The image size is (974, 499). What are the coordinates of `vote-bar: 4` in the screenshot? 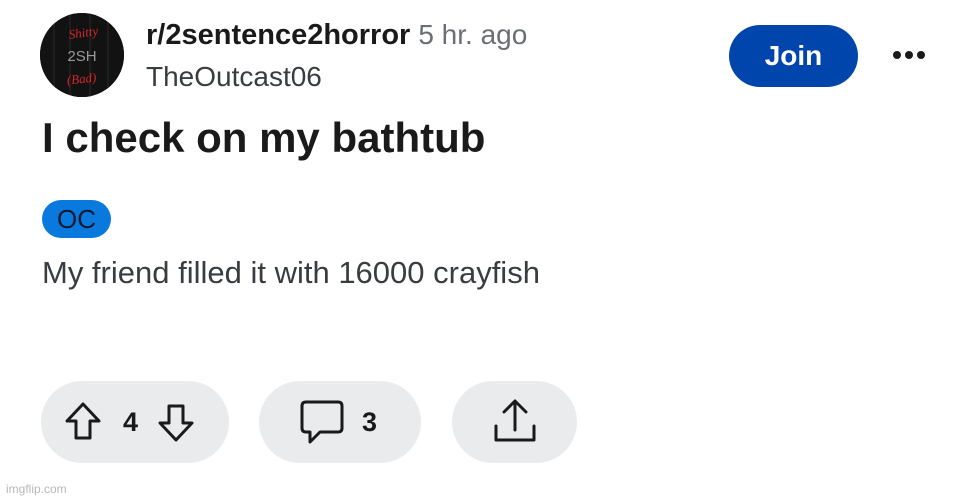 It's located at (135, 422).